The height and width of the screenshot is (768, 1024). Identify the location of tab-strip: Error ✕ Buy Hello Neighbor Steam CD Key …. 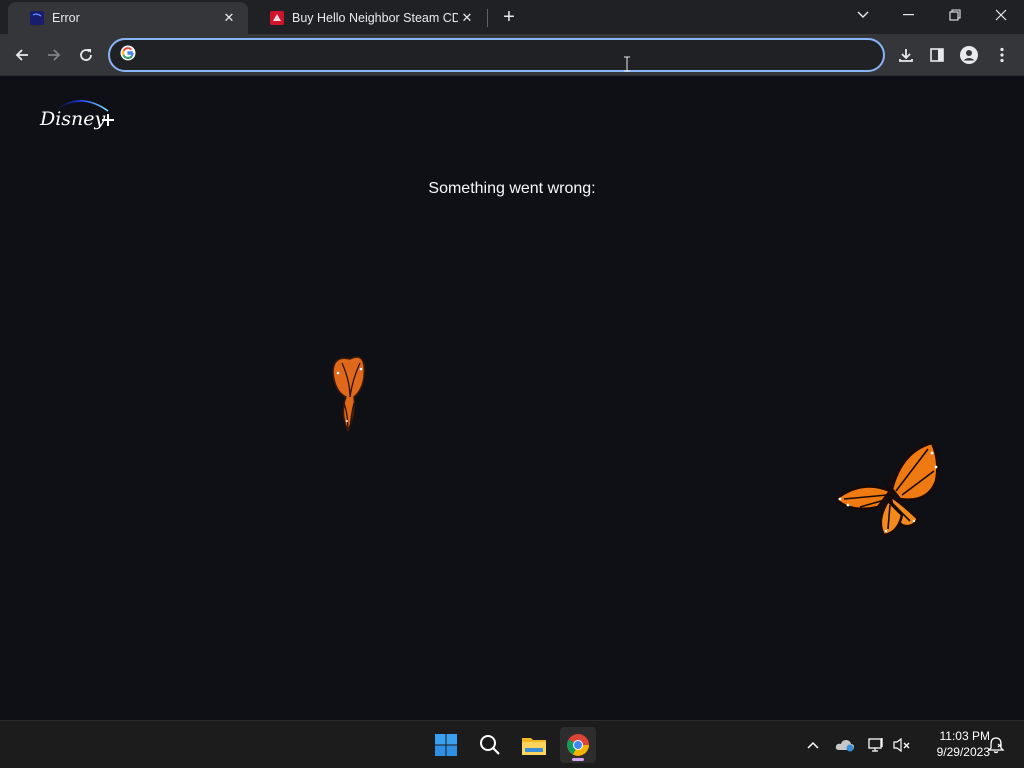
(512, 17).